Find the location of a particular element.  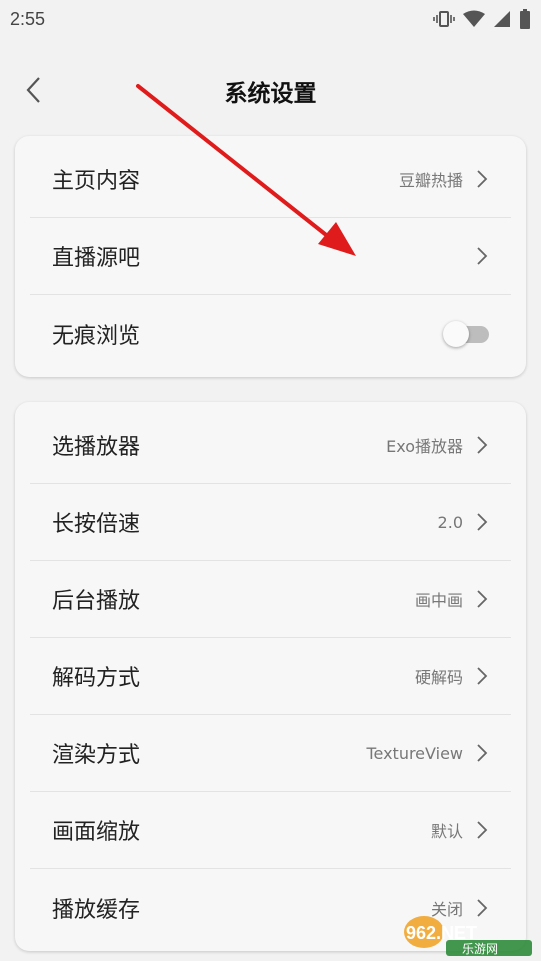

incognito-toggle is located at coordinates (466, 333).